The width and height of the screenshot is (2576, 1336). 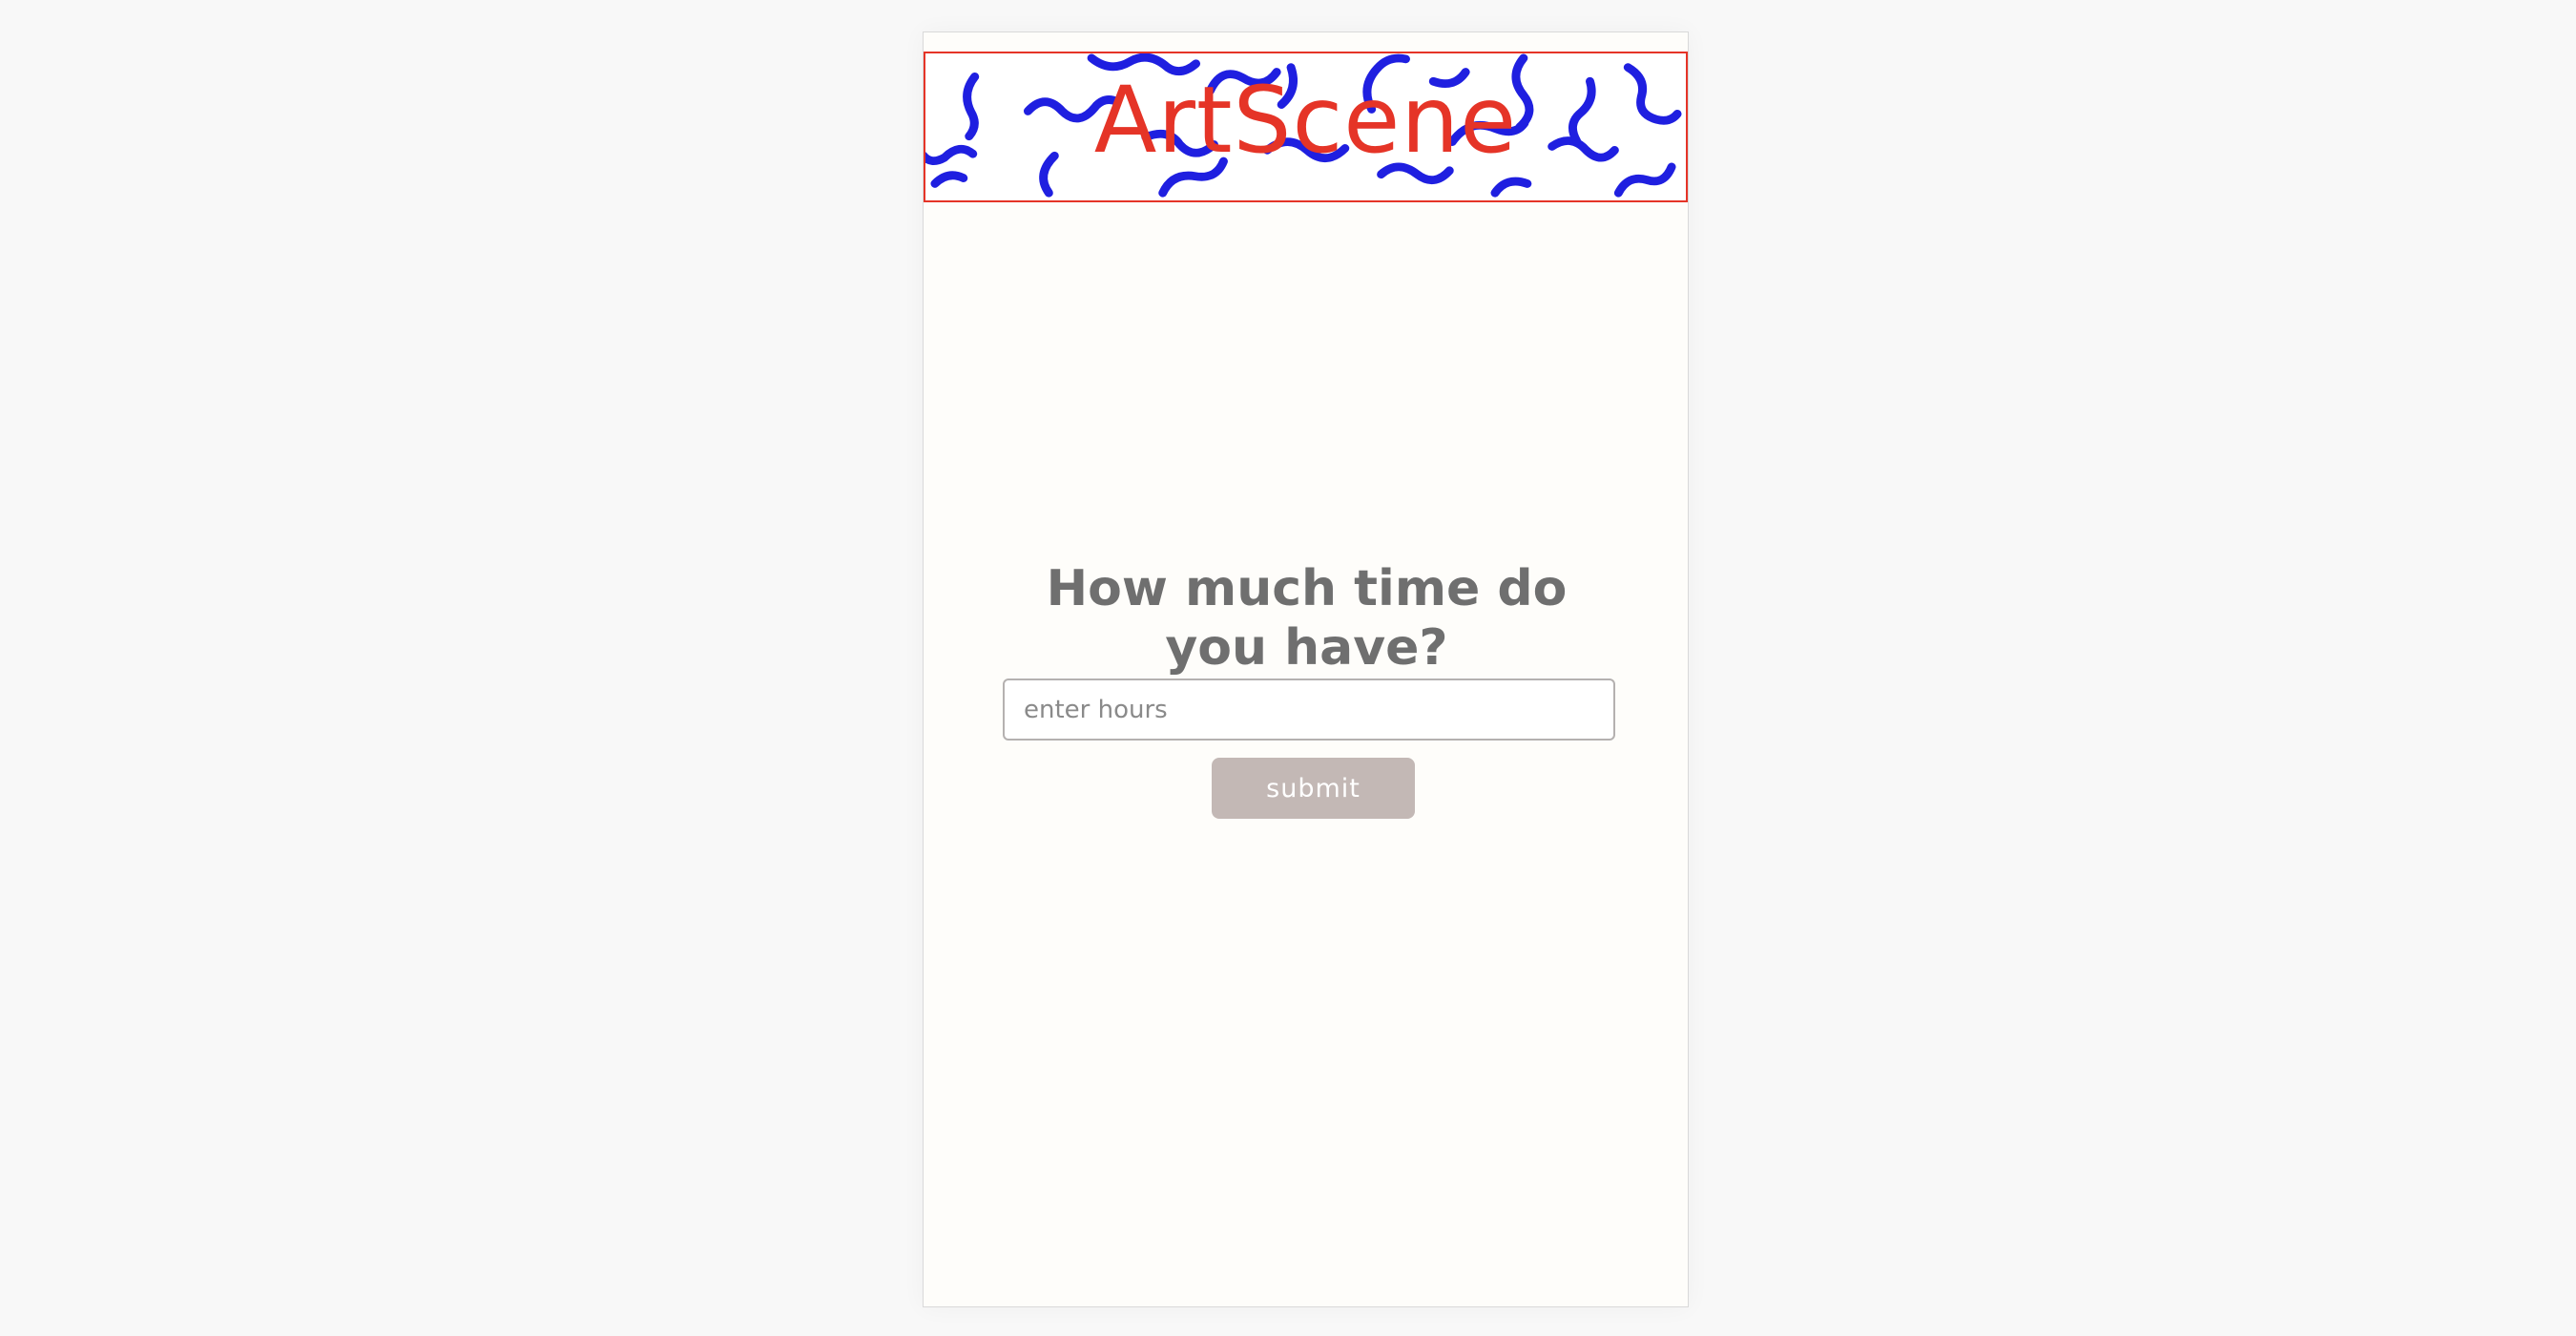 I want to click on artscene-logo: ArtScene, so click(x=1305, y=120).